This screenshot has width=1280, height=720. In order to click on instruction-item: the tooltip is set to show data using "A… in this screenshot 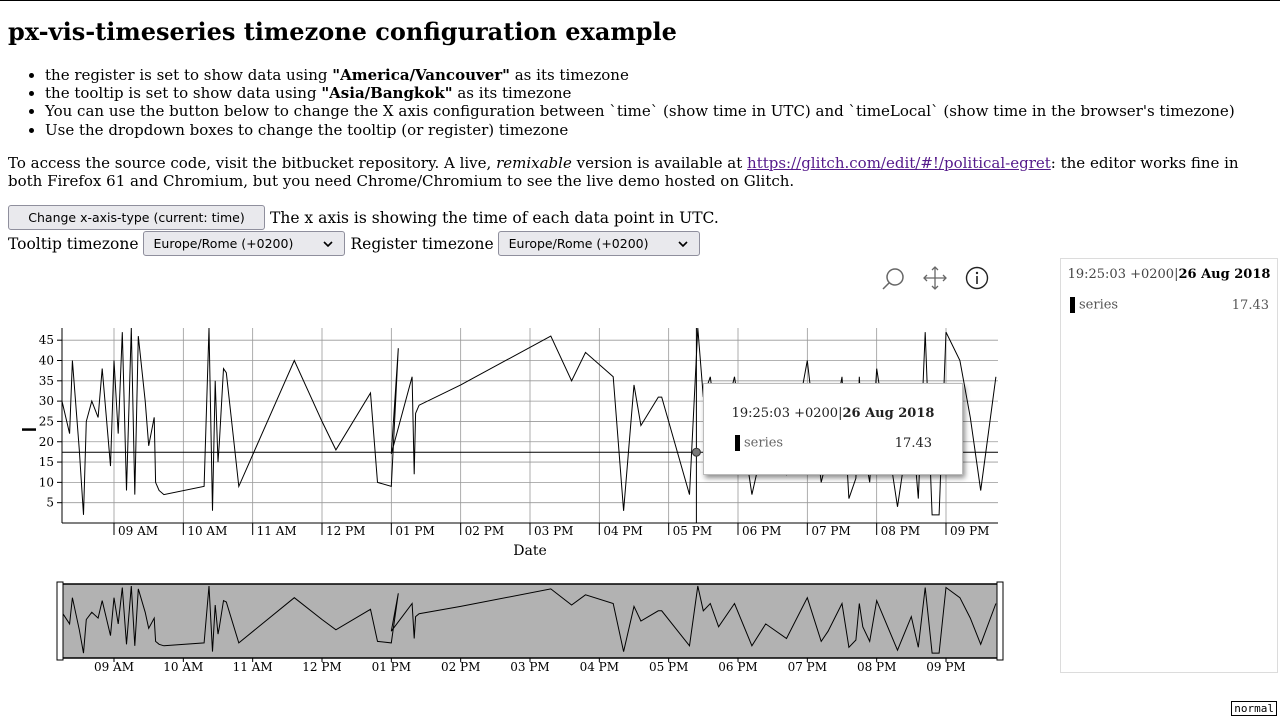, I will do `click(640, 93)`.